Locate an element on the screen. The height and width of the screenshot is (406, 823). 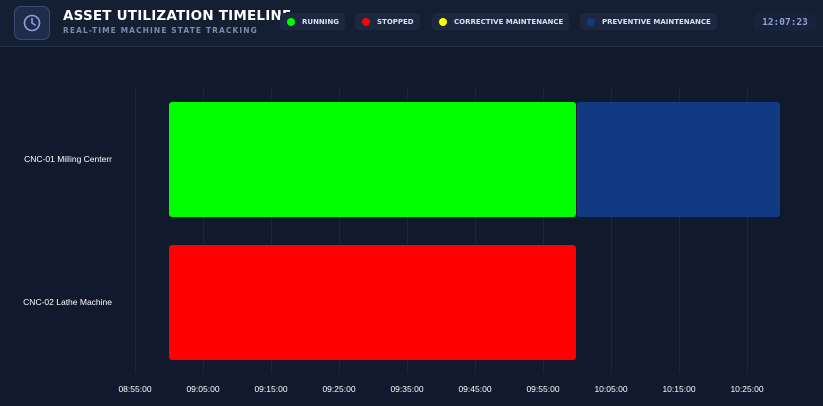
x-tick-label: 09:45:00 is located at coordinates (475, 389).